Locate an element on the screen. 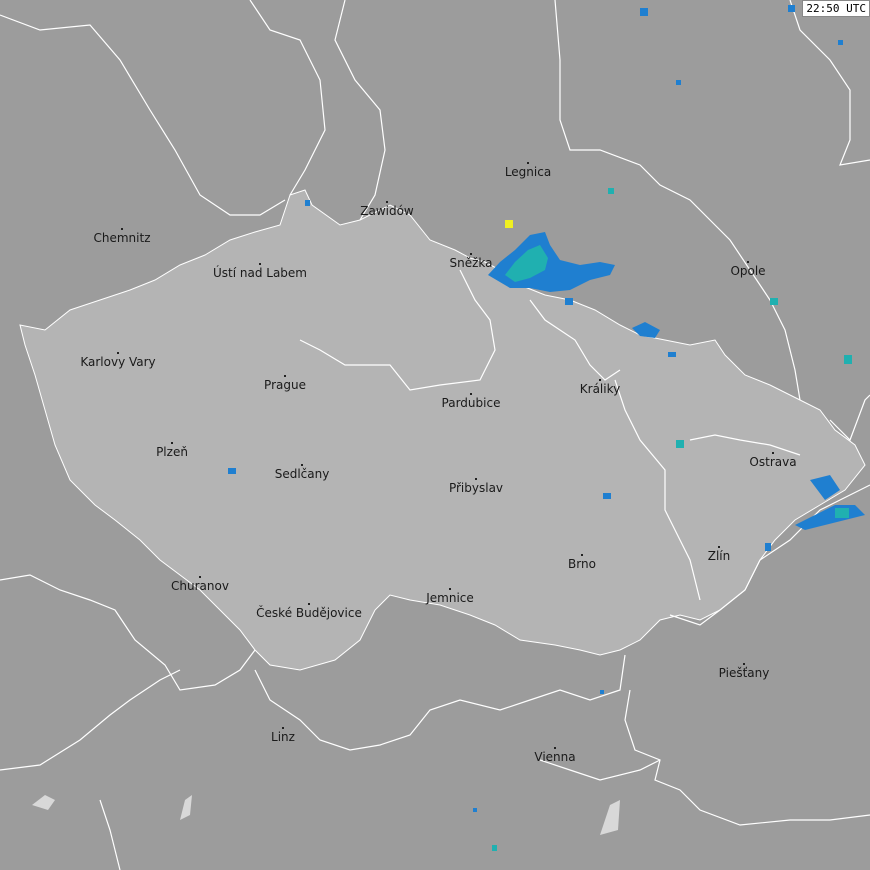 The height and width of the screenshot is (870, 870). city-label-prague: Prague is located at coordinates (285, 385).